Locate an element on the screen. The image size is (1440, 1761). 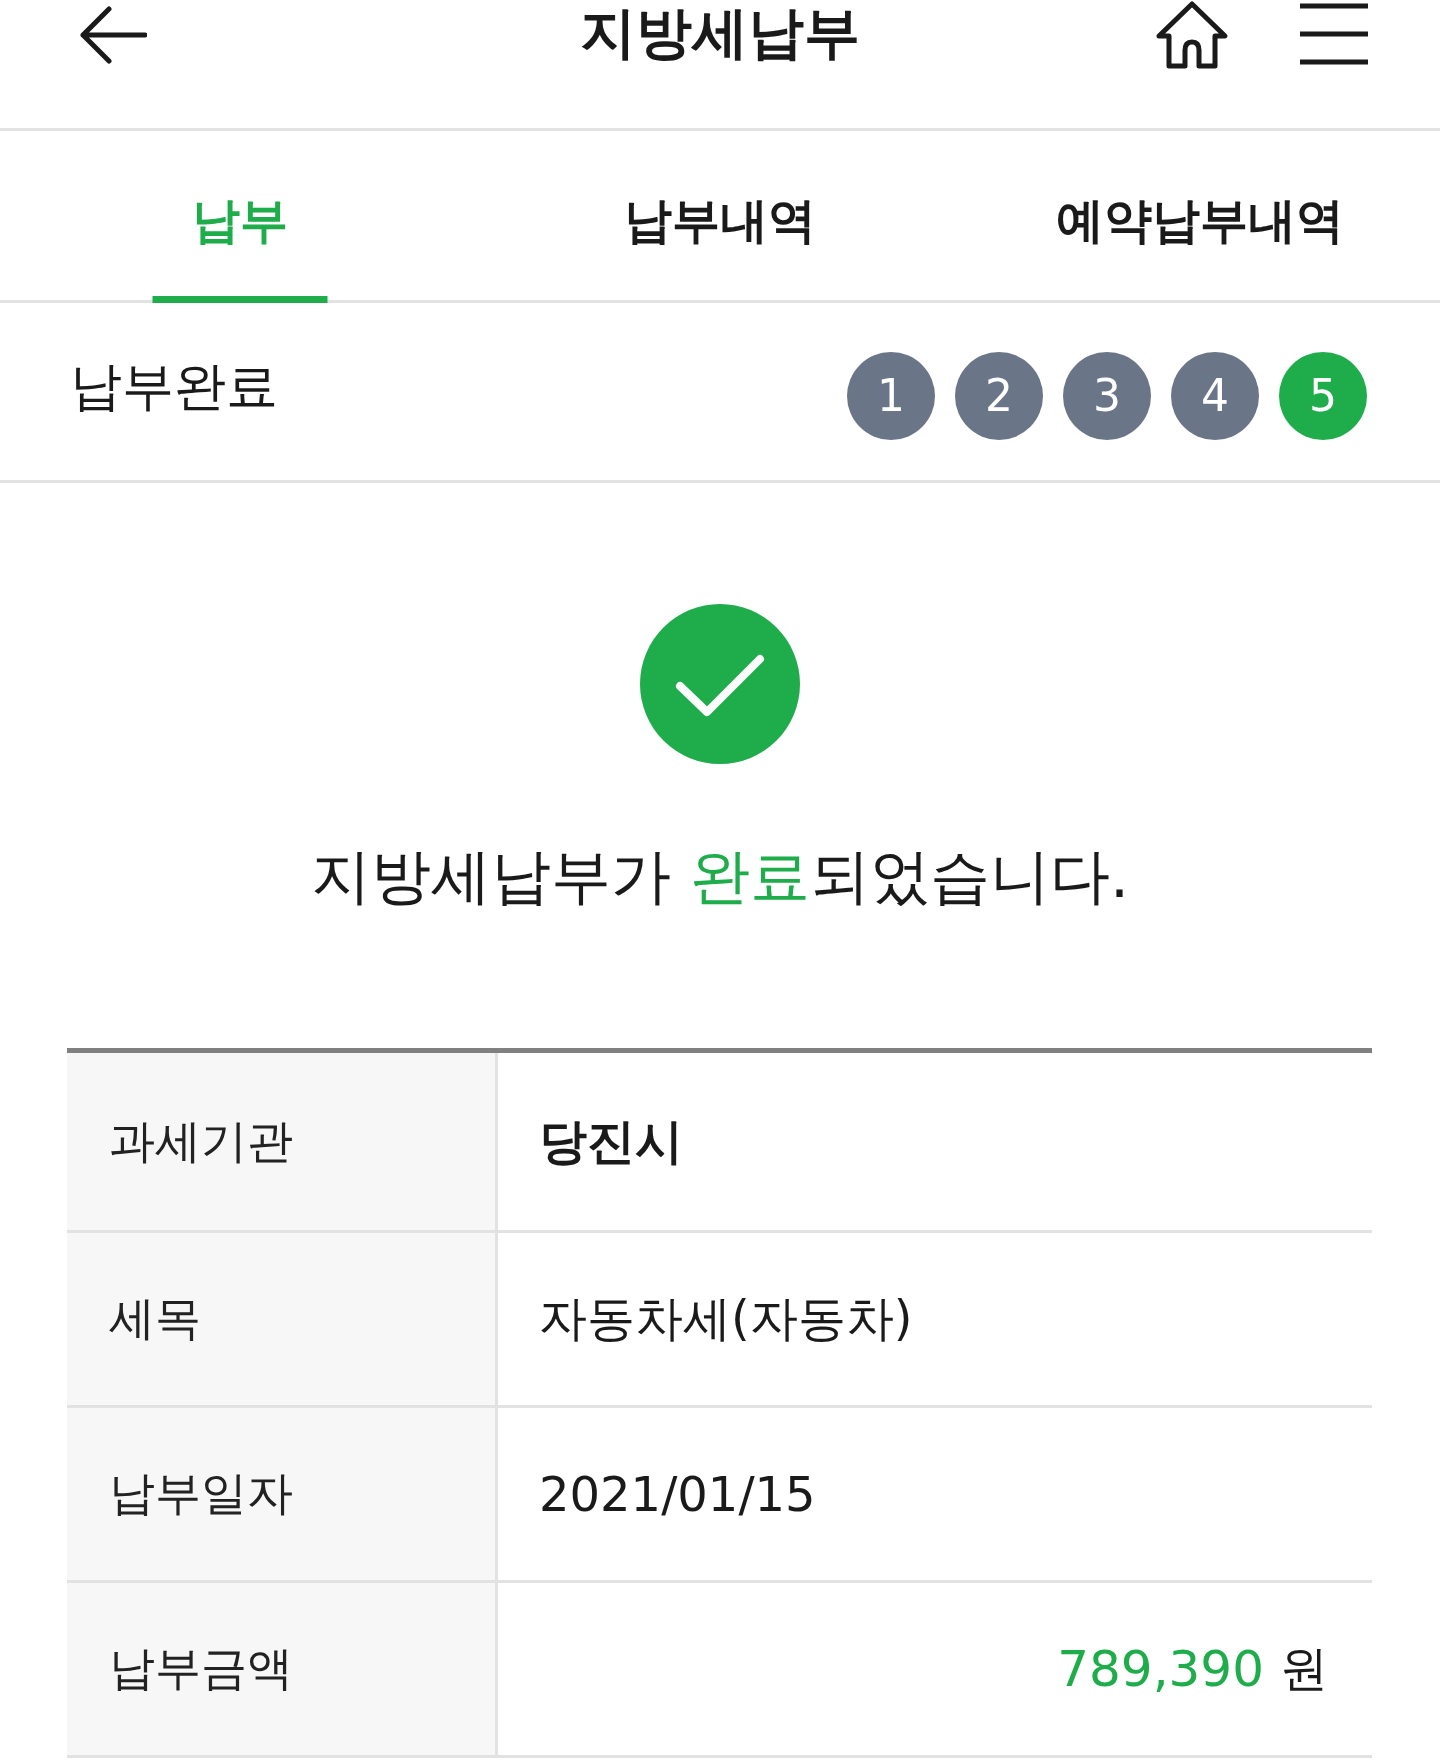
step-indicator: 5 is located at coordinates (1323, 395).